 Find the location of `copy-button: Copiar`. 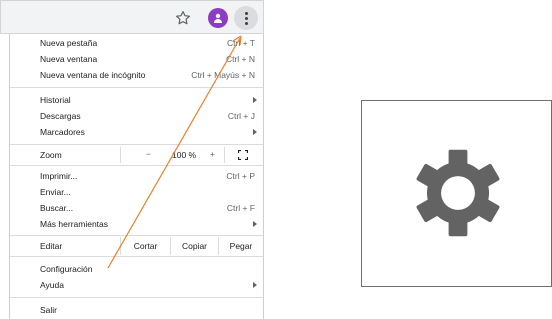

copy-button: Copiar is located at coordinates (194, 246).